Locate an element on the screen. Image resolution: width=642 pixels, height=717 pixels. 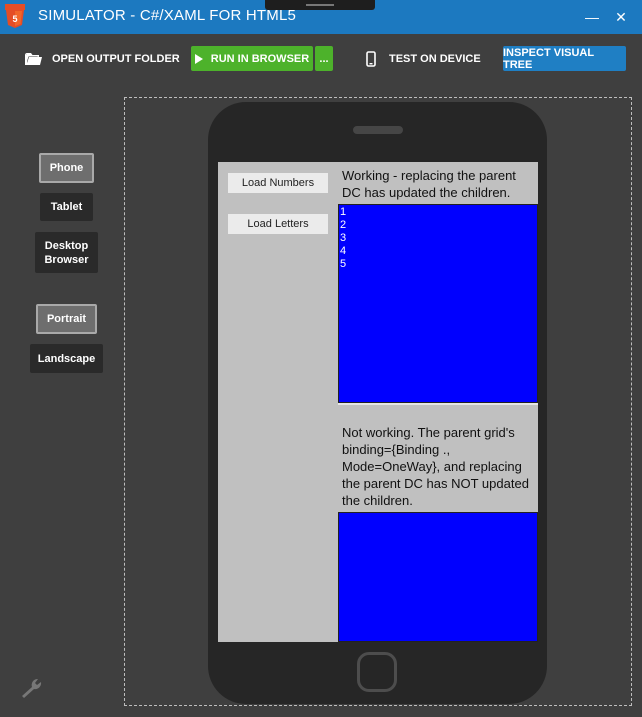
list-item: 3 is located at coordinates (343, 238).